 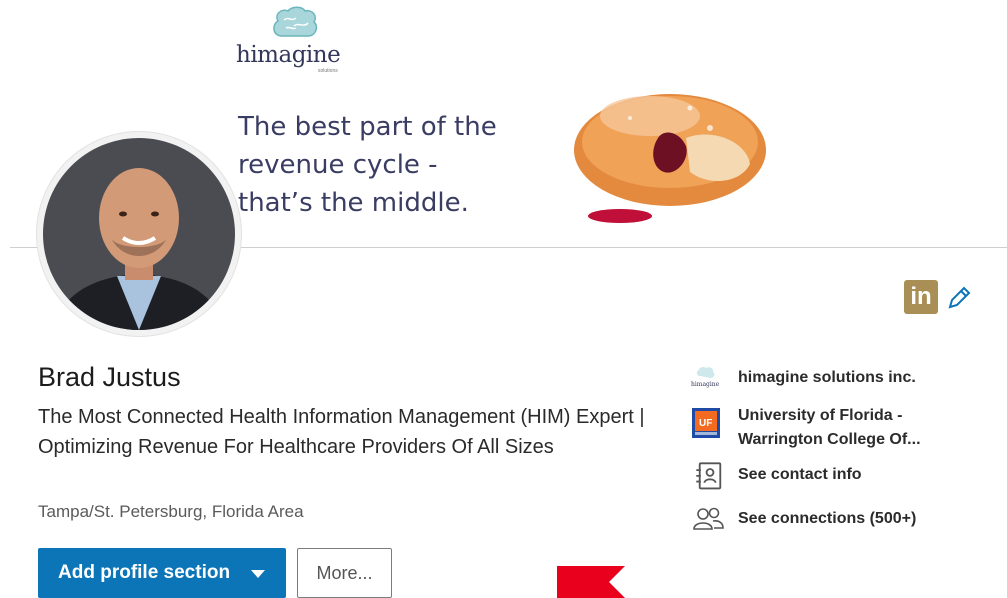 What do you see at coordinates (921, 297) in the screenshot?
I see `linkedin-icon: in` at bounding box center [921, 297].